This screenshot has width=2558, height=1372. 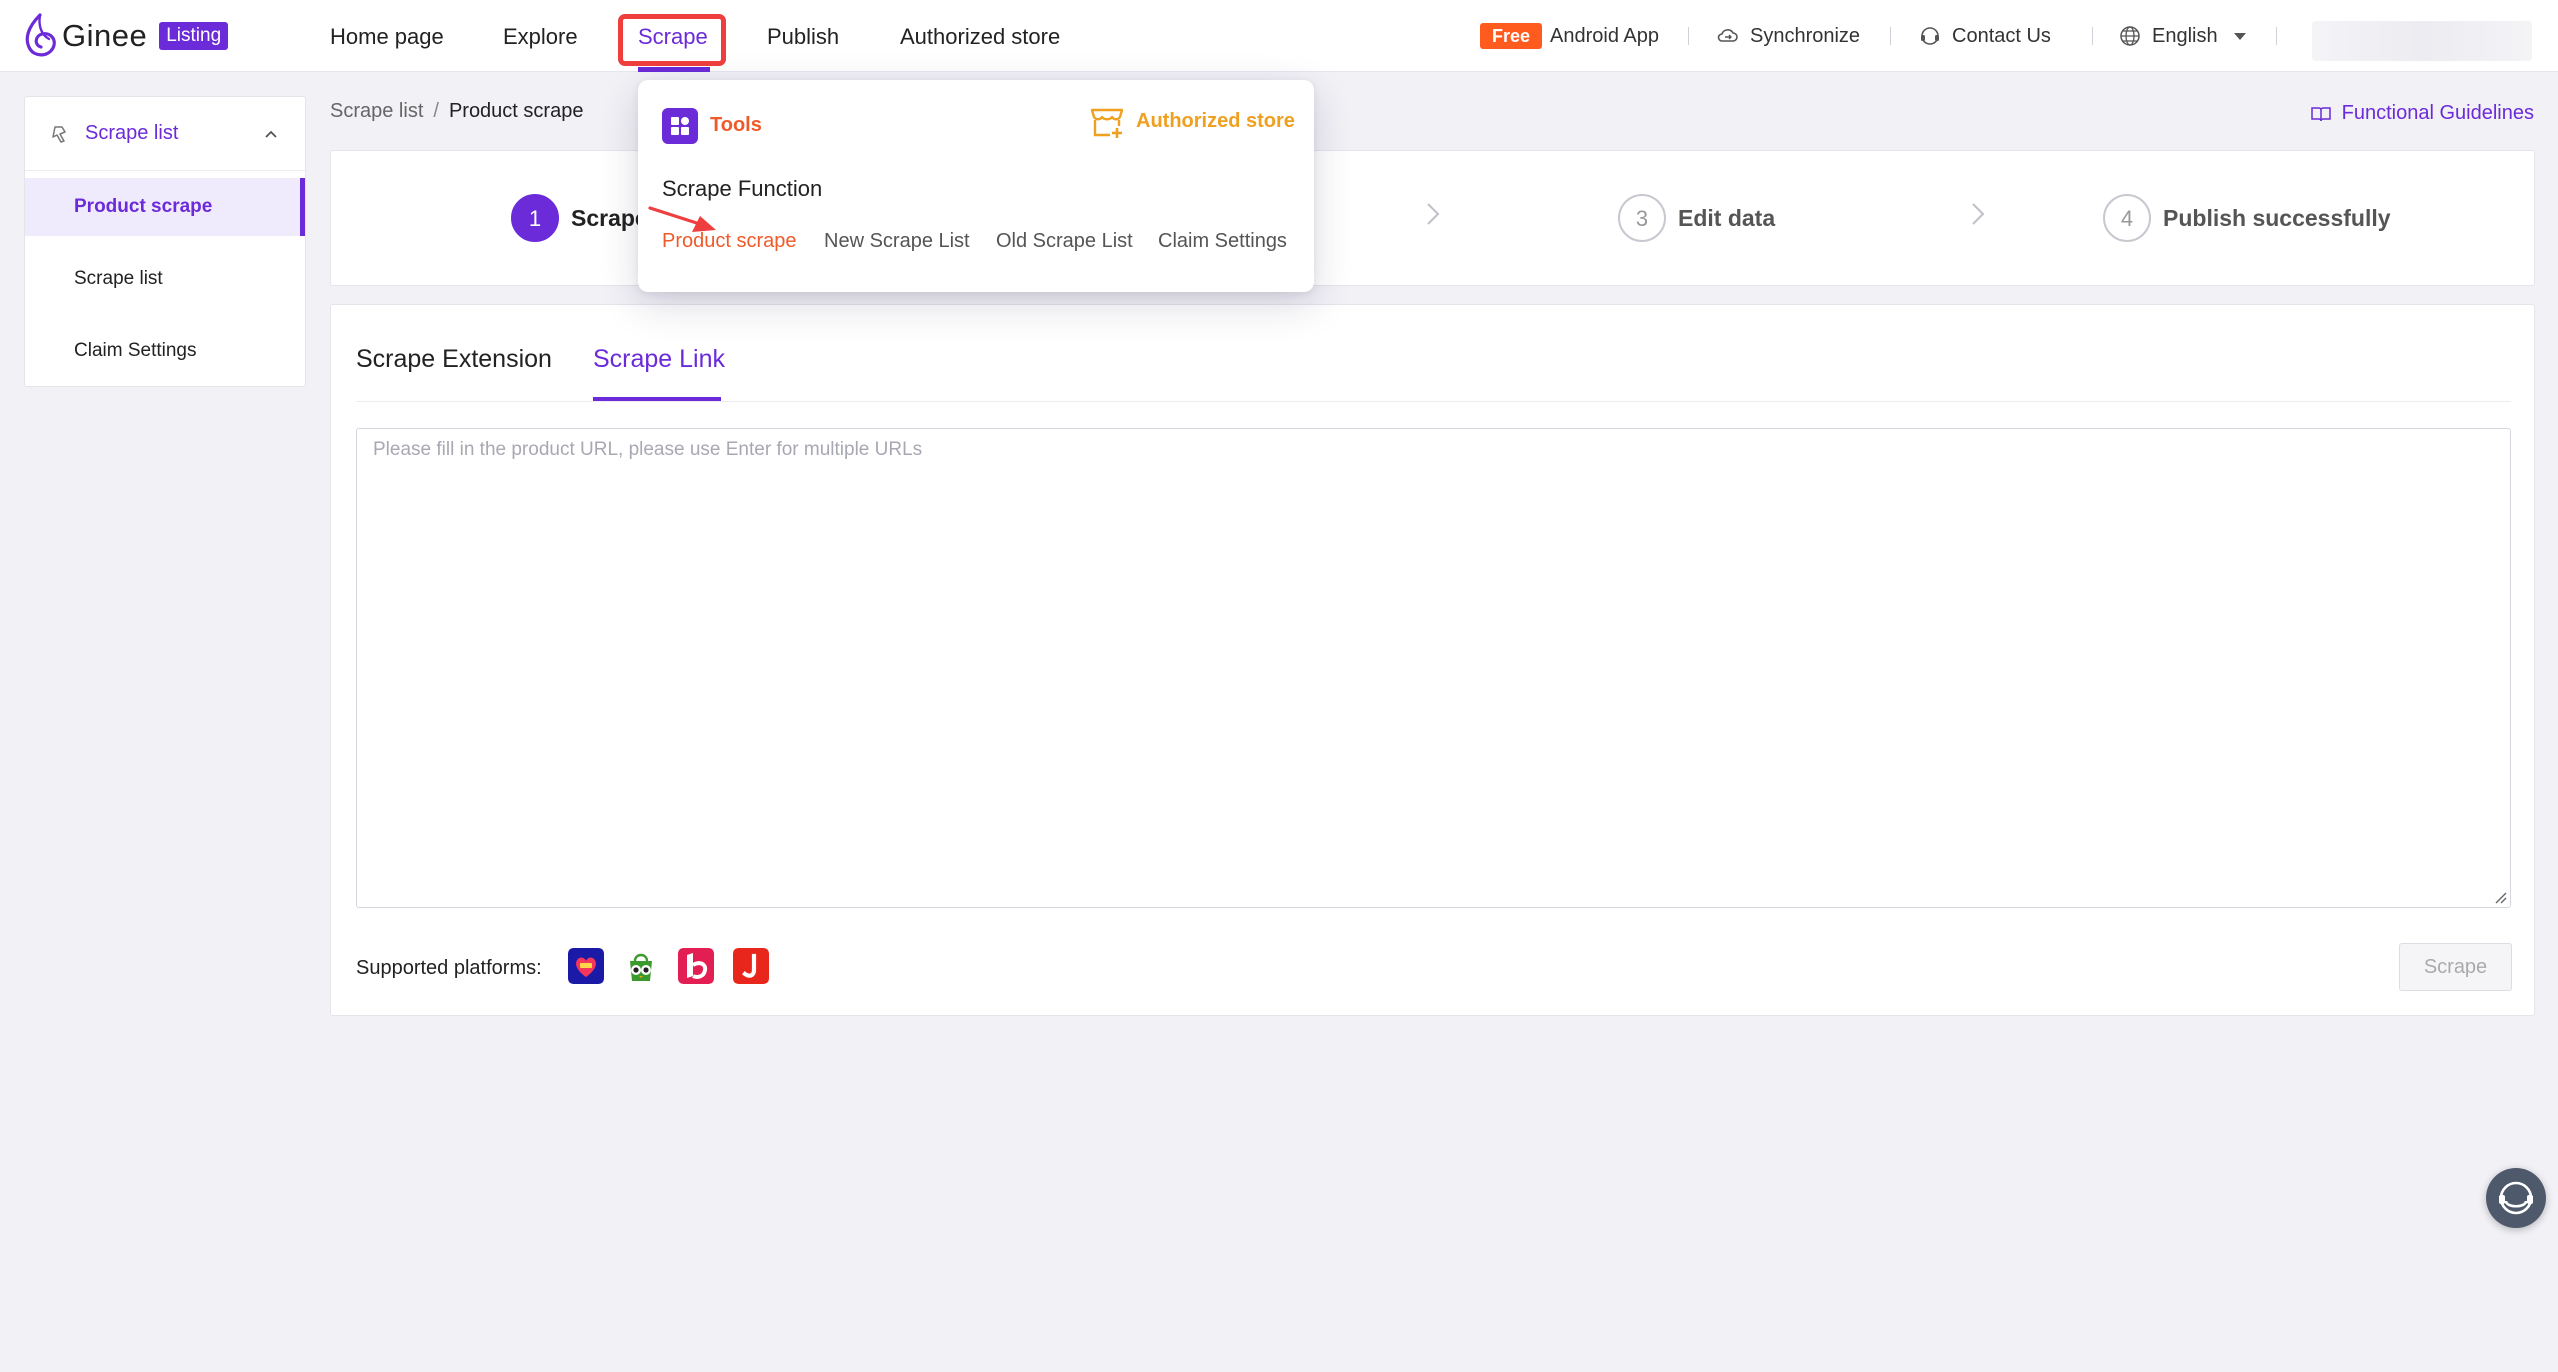 I want to click on free-badge: Free, so click(x=1511, y=36).